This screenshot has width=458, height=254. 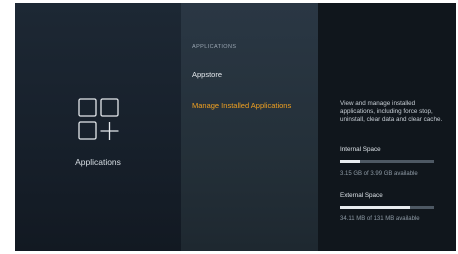 I want to click on menu-item-manage-installed-applications: Manage Installed Applications, so click(x=249, y=106).